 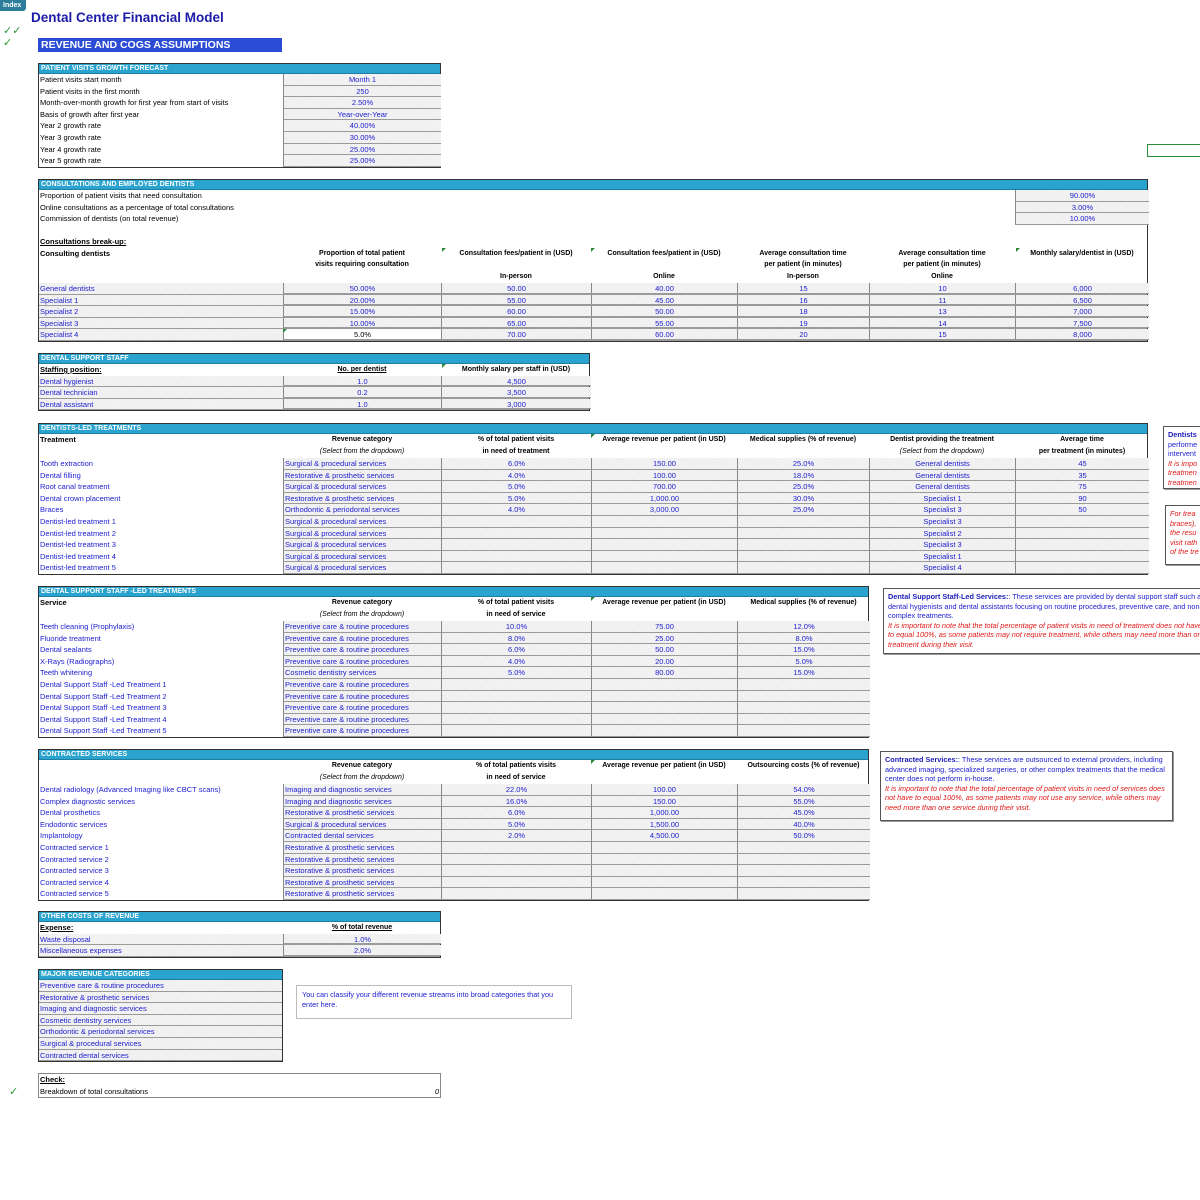 What do you see at coordinates (664, 510) in the screenshot?
I see `revenue-input: 3,000.00` at bounding box center [664, 510].